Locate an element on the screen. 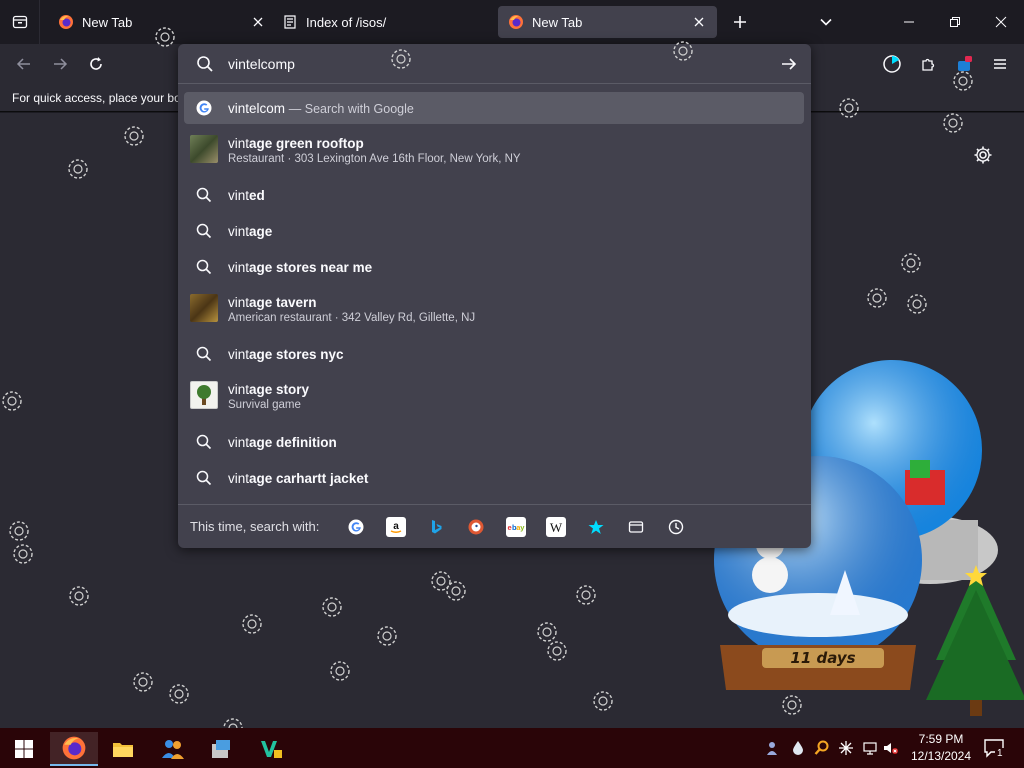 The width and height of the screenshot is (1024, 768). tabs-icon is located at coordinates (636, 527).